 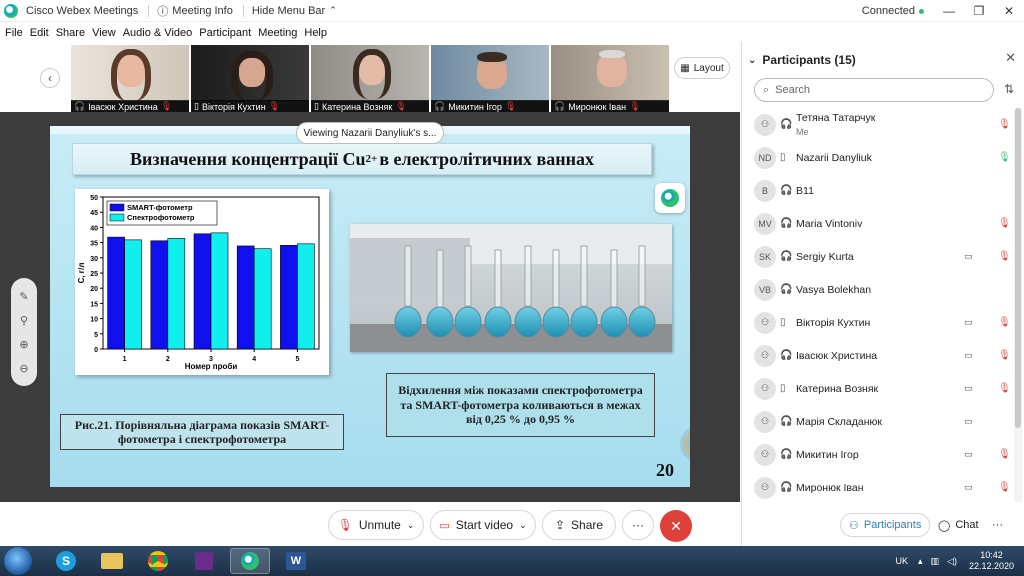 I want to click on pin-icon: ⚲, so click(x=24, y=320).